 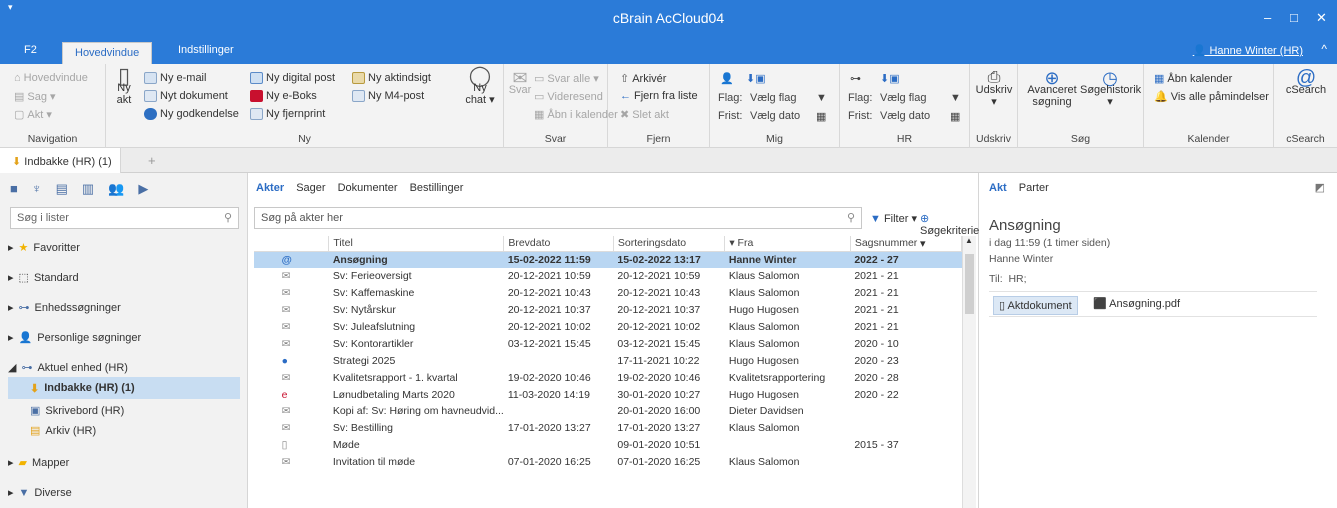 I want to click on tab-akt: Akt, so click(x=998, y=188).